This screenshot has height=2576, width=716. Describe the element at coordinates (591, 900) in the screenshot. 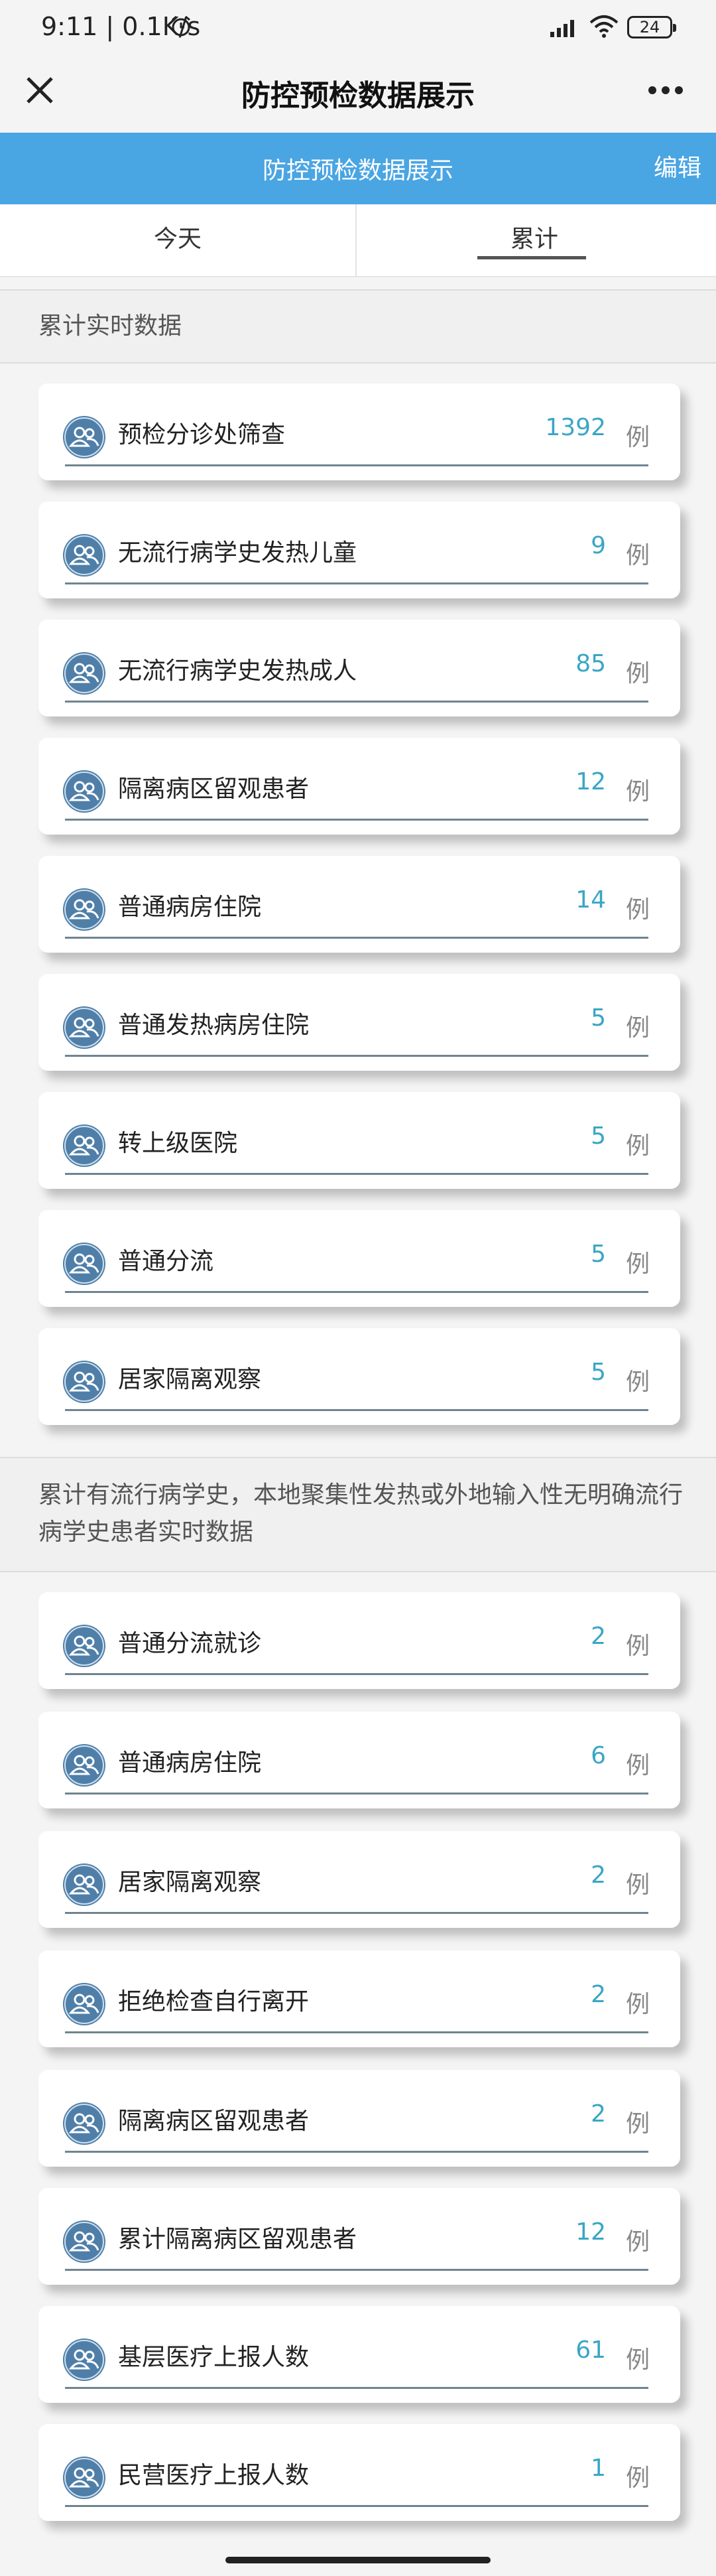

I see `item-value: 14` at that location.